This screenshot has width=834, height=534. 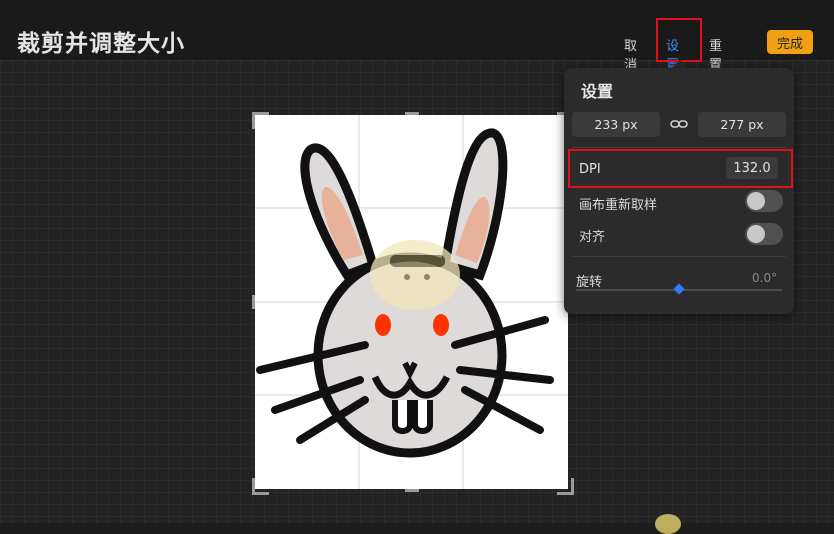 I want to click on crop-handle-top-left, so click(x=260, y=120).